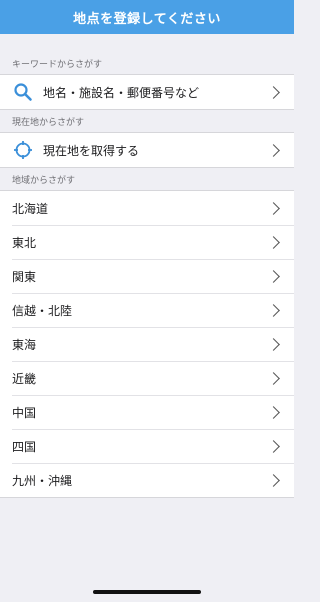 This screenshot has height=602, width=320. Describe the element at coordinates (147, 480) in the screenshot. I see `region-item-kyushu-okinawa: 九州・沖縄` at that location.